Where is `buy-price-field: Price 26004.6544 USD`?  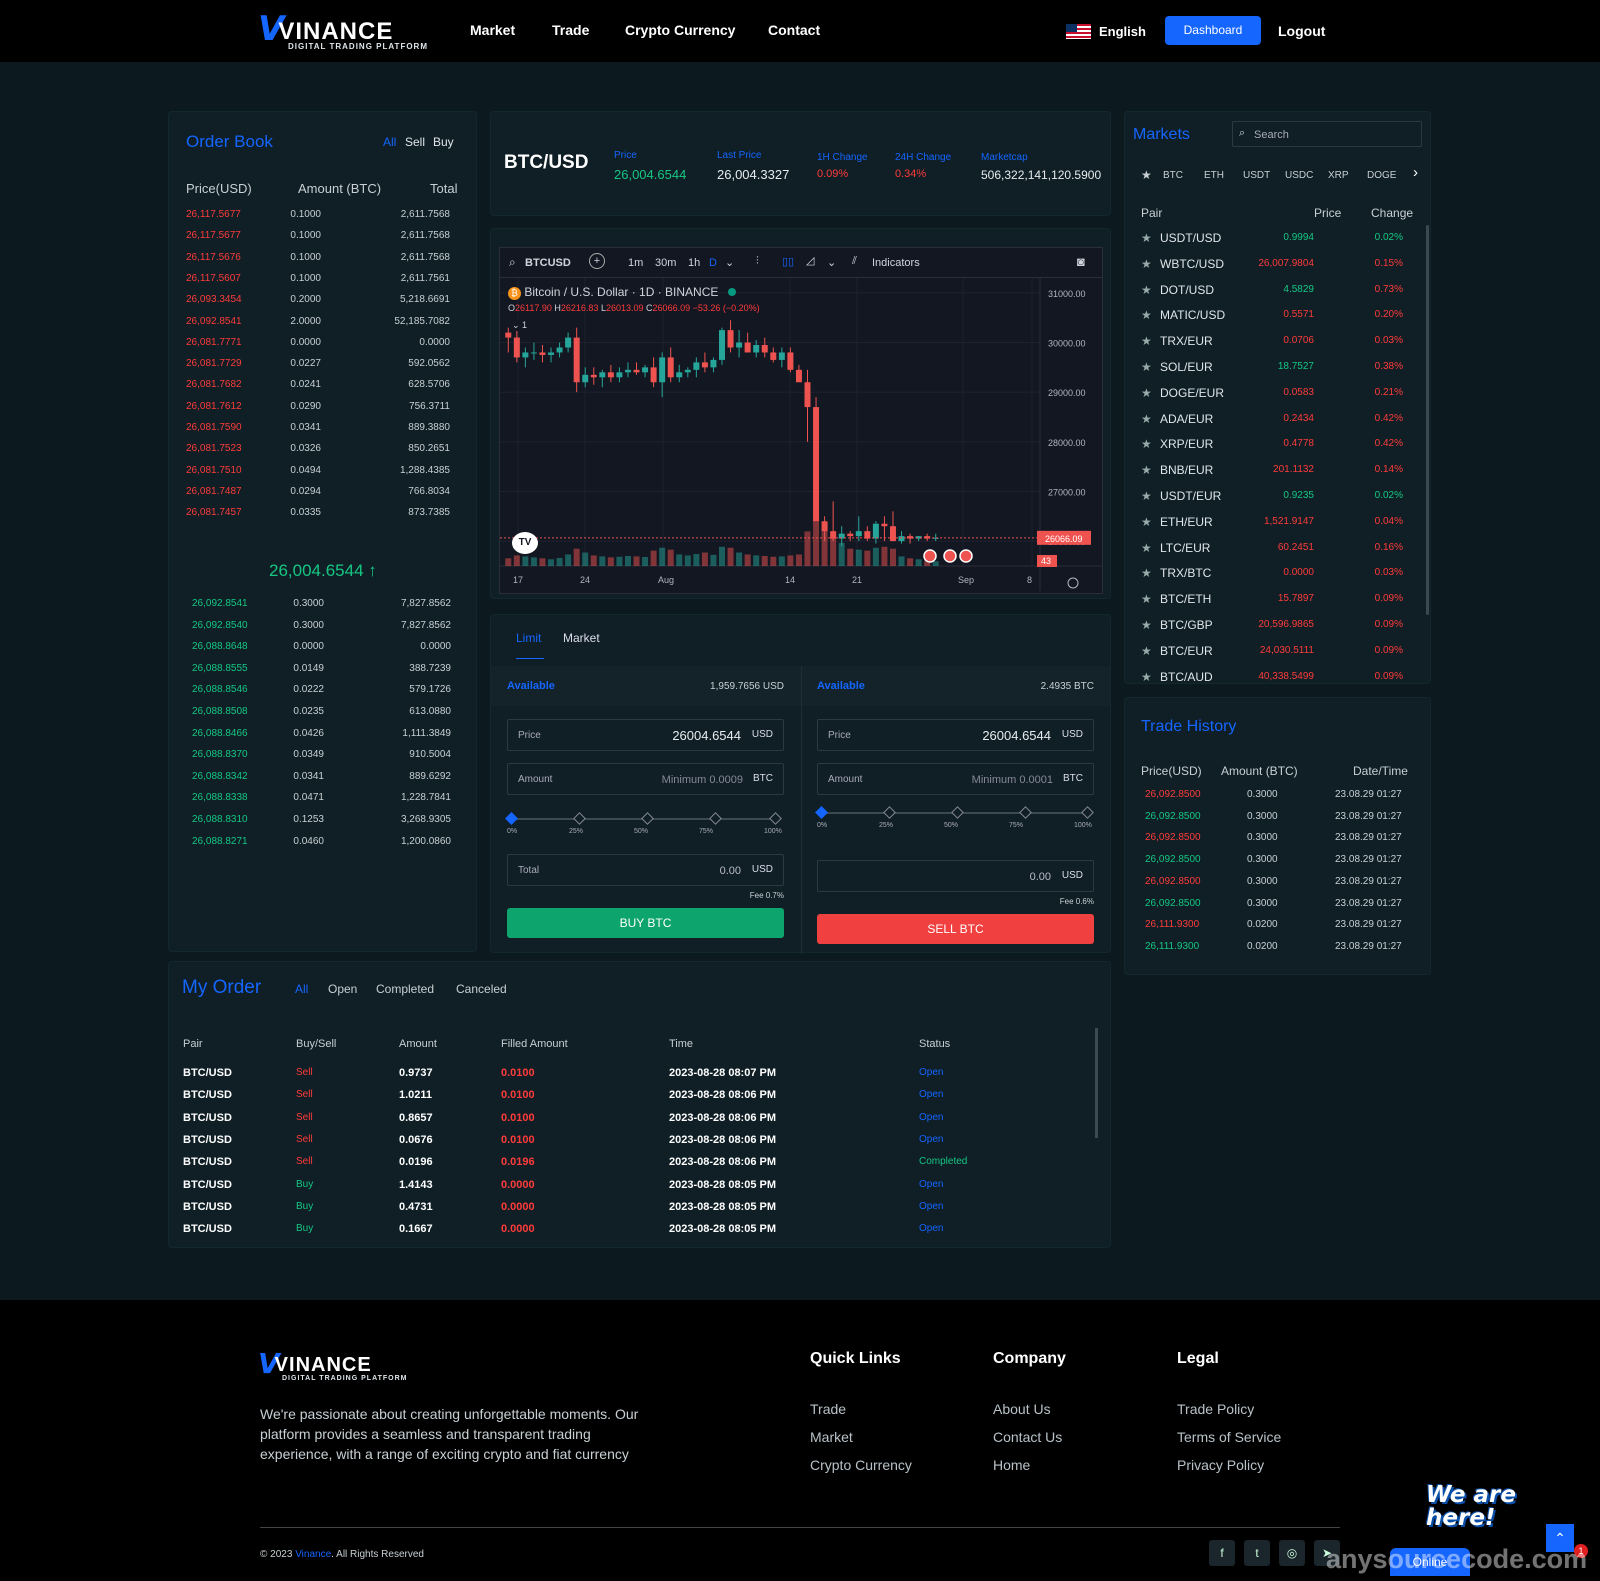
buy-price-field: Price 26004.6544 USD is located at coordinates (645, 735).